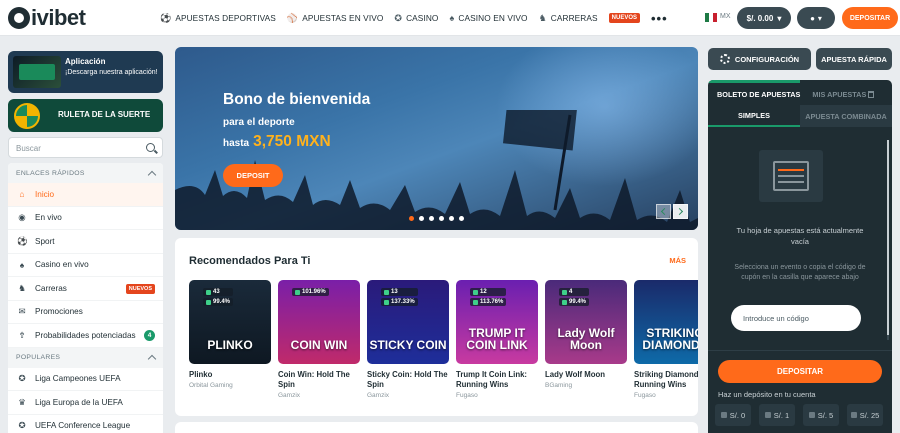  Describe the element at coordinates (586, 375) in the screenshot. I see `game-name: Lady Wolf Moon` at that location.